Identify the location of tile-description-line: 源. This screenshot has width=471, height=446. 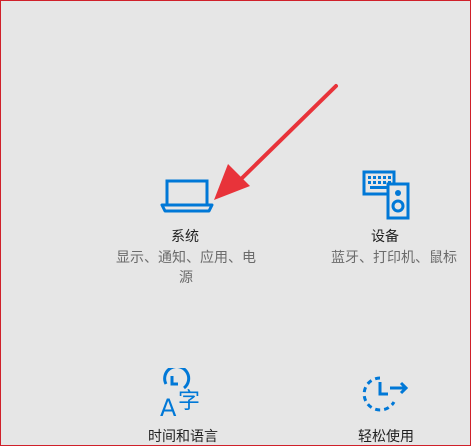
(186, 278).